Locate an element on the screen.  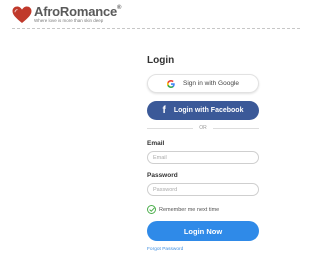
logo-tagline: Where love is more than skin deep is located at coordinates (69, 20).